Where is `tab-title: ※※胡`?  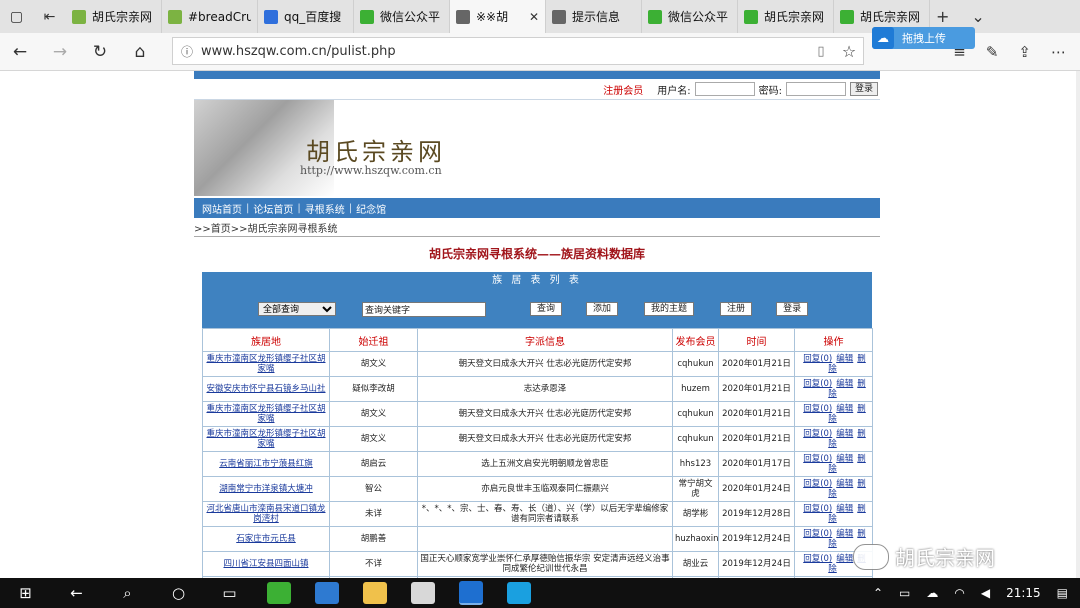 tab-title: ※※胡 is located at coordinates (492, 17).